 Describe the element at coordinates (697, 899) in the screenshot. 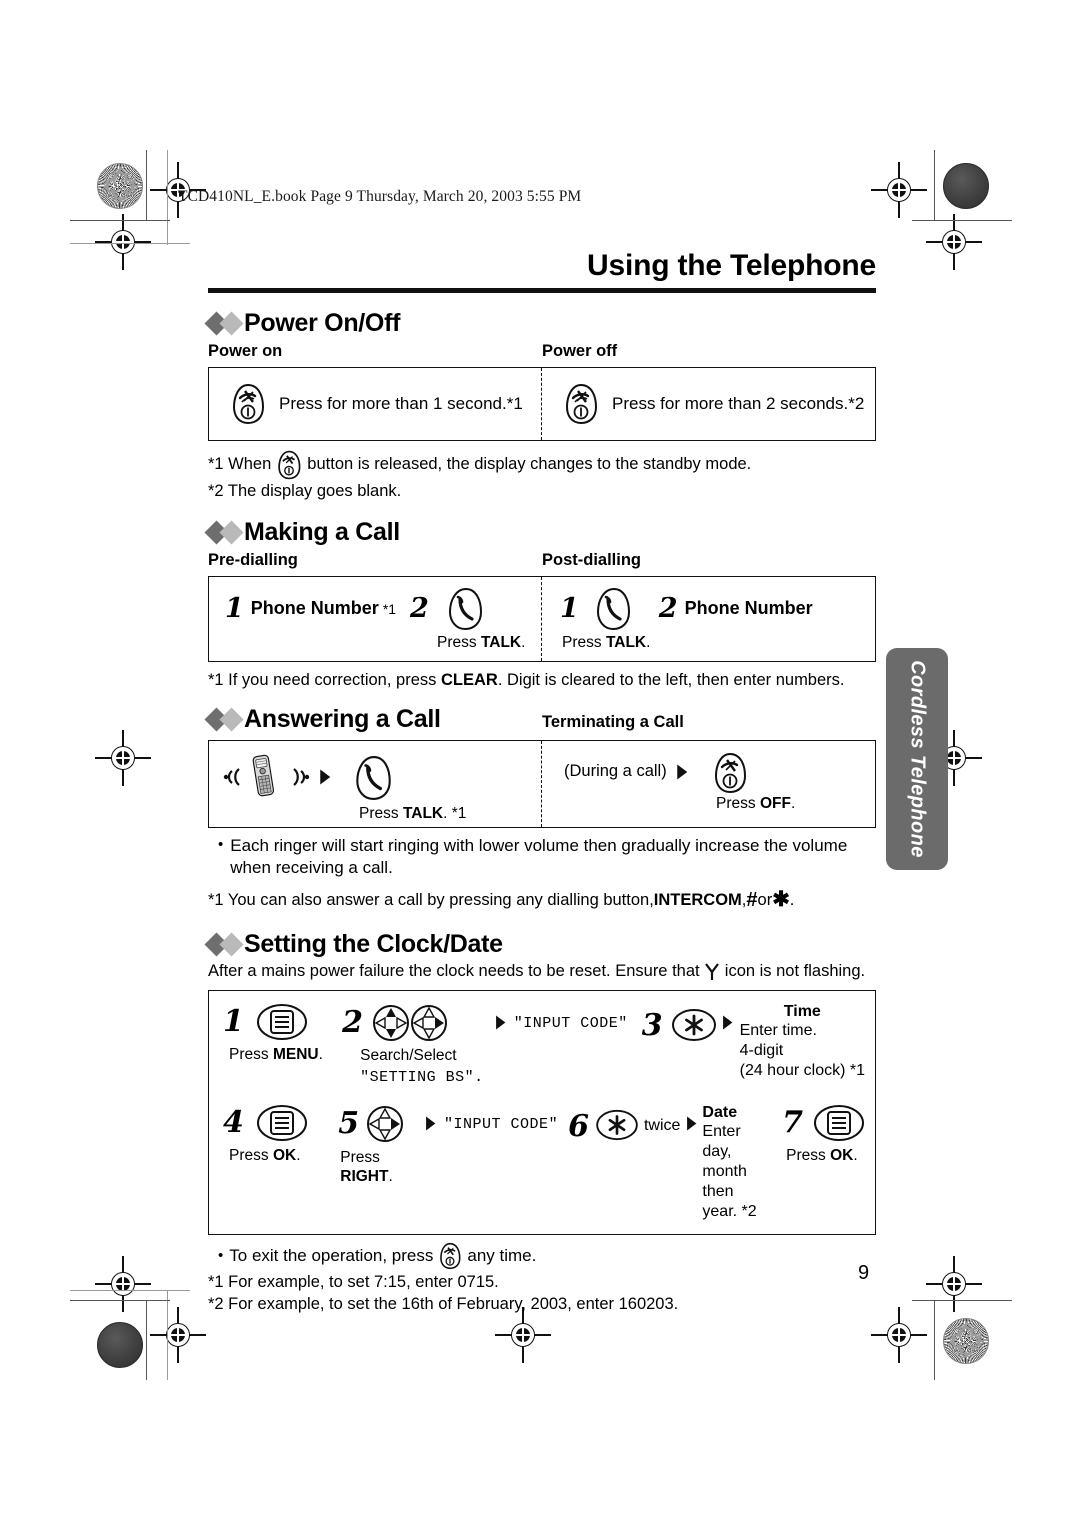

I see `answering-note-key: INTERCOM` at that location.